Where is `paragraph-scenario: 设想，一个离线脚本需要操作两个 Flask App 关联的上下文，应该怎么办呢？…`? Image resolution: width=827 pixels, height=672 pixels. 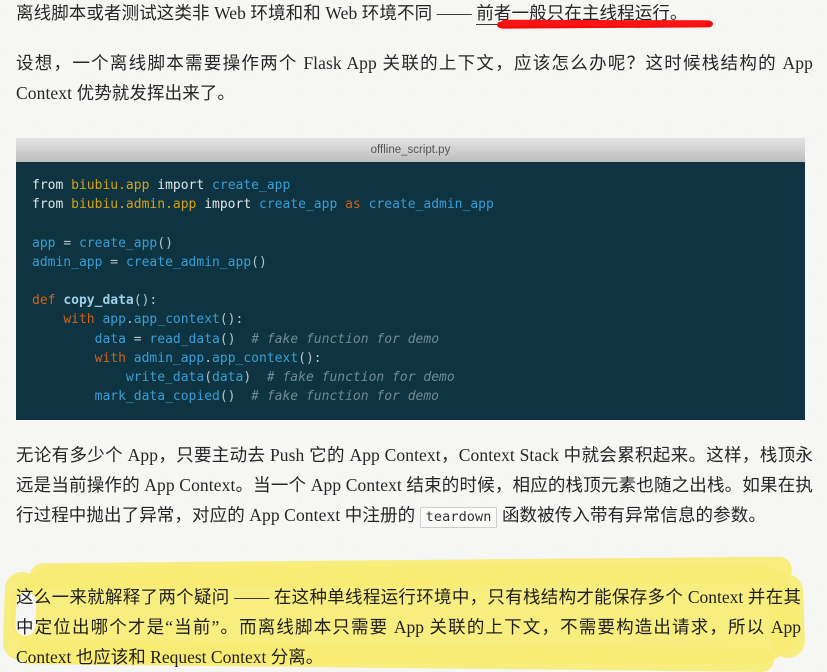
paragraph-scenario: 设想，一个离线脚本需要操作两个 Flask App 关联的上下文，应该怎么办呢？… is located at coordinates (414, 78).